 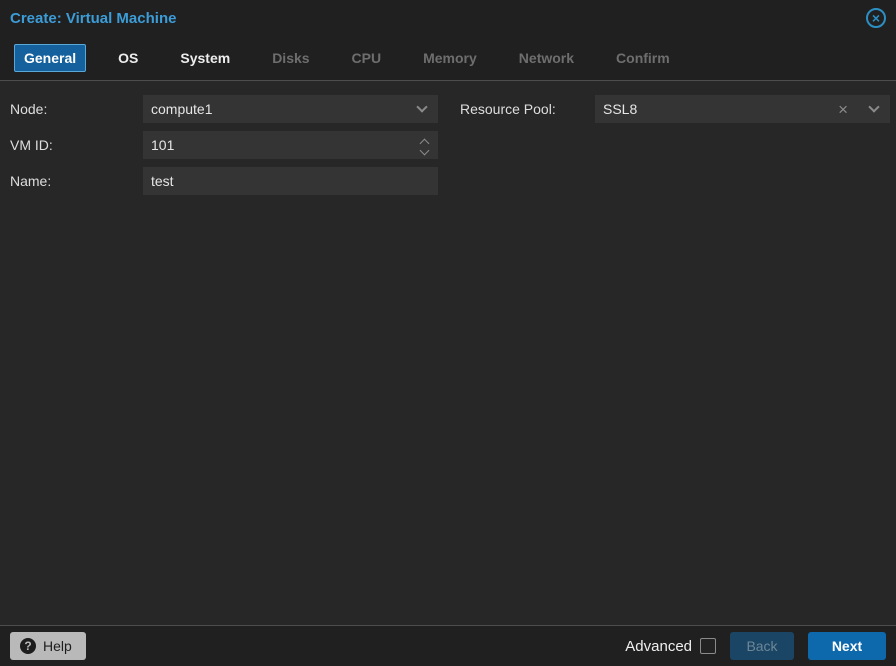 I want to click on question-circle-icon: ?, so click(x=28, y=646).